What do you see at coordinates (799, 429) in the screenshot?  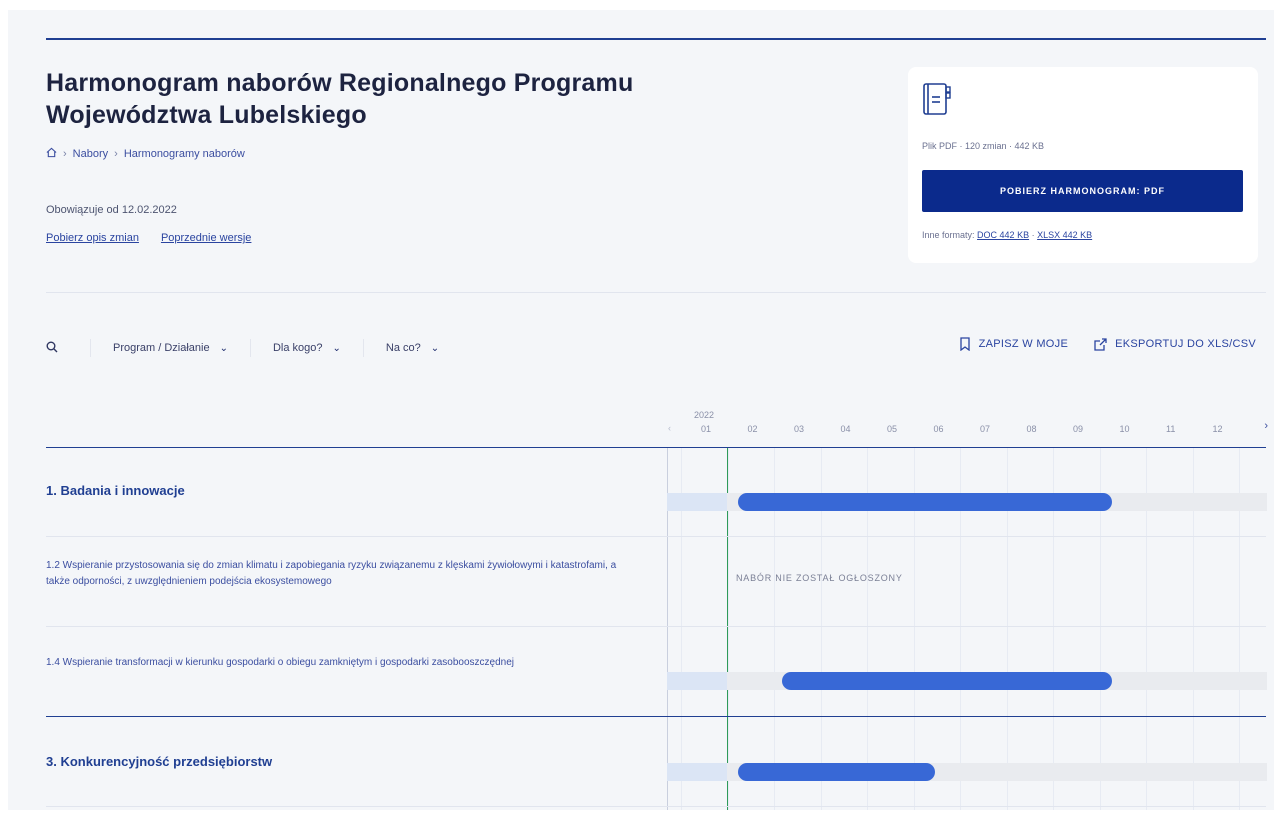 I see `timeline-month: 03` at bounding box center [799, 429].